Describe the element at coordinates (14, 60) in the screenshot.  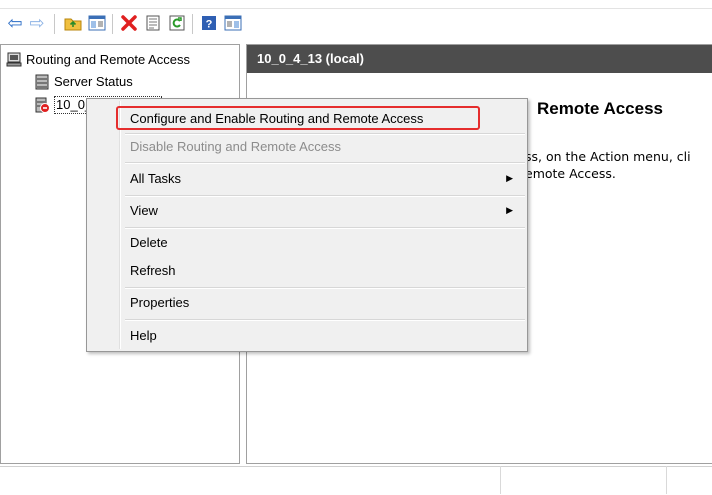
I see `computer-icon` at that location.